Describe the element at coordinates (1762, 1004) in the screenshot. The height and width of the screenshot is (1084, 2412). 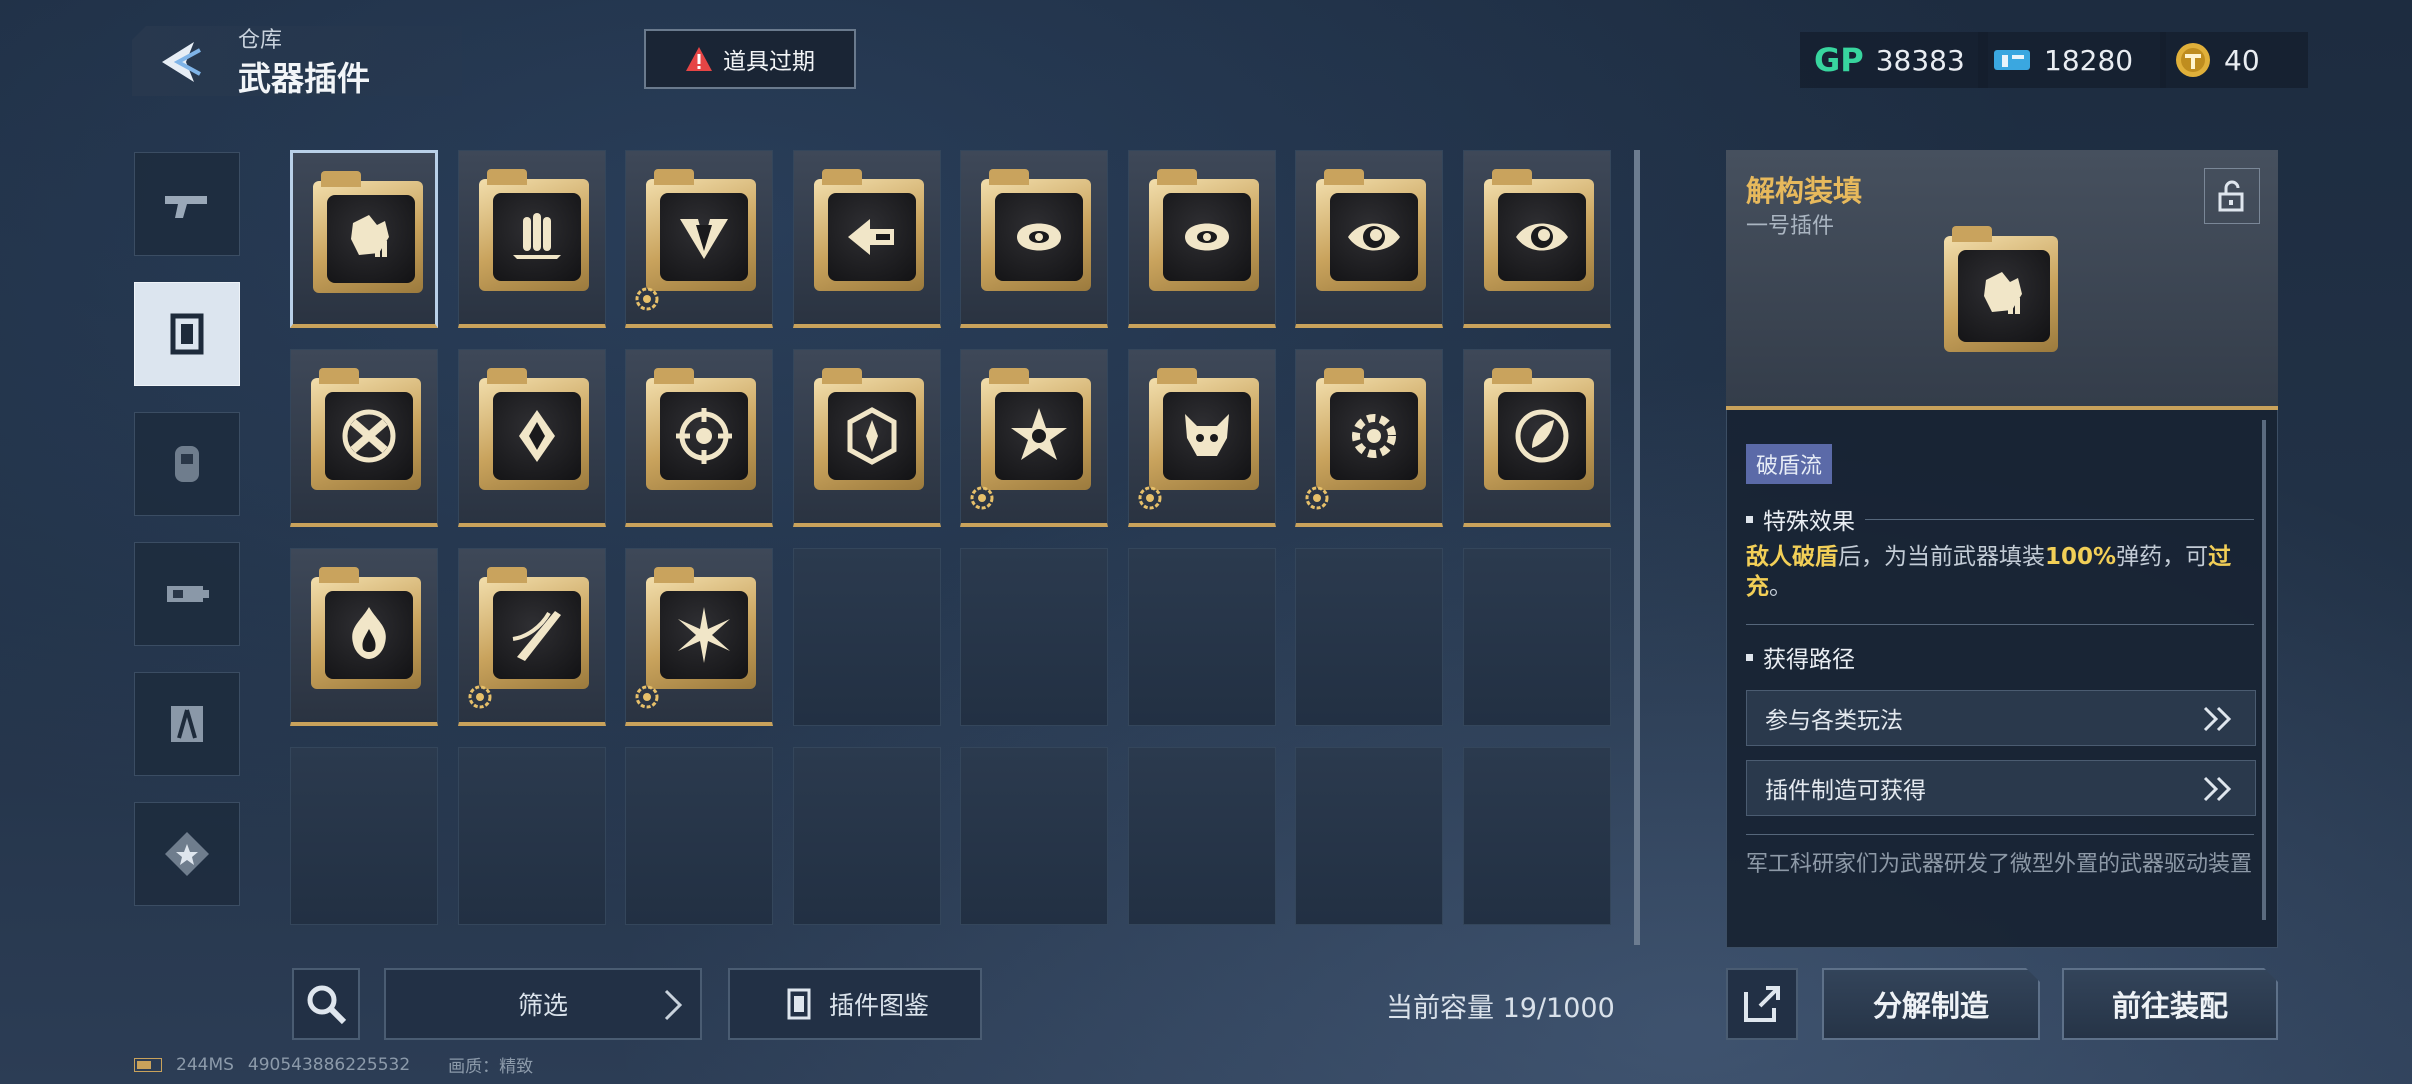
I see `share-button` at that location.